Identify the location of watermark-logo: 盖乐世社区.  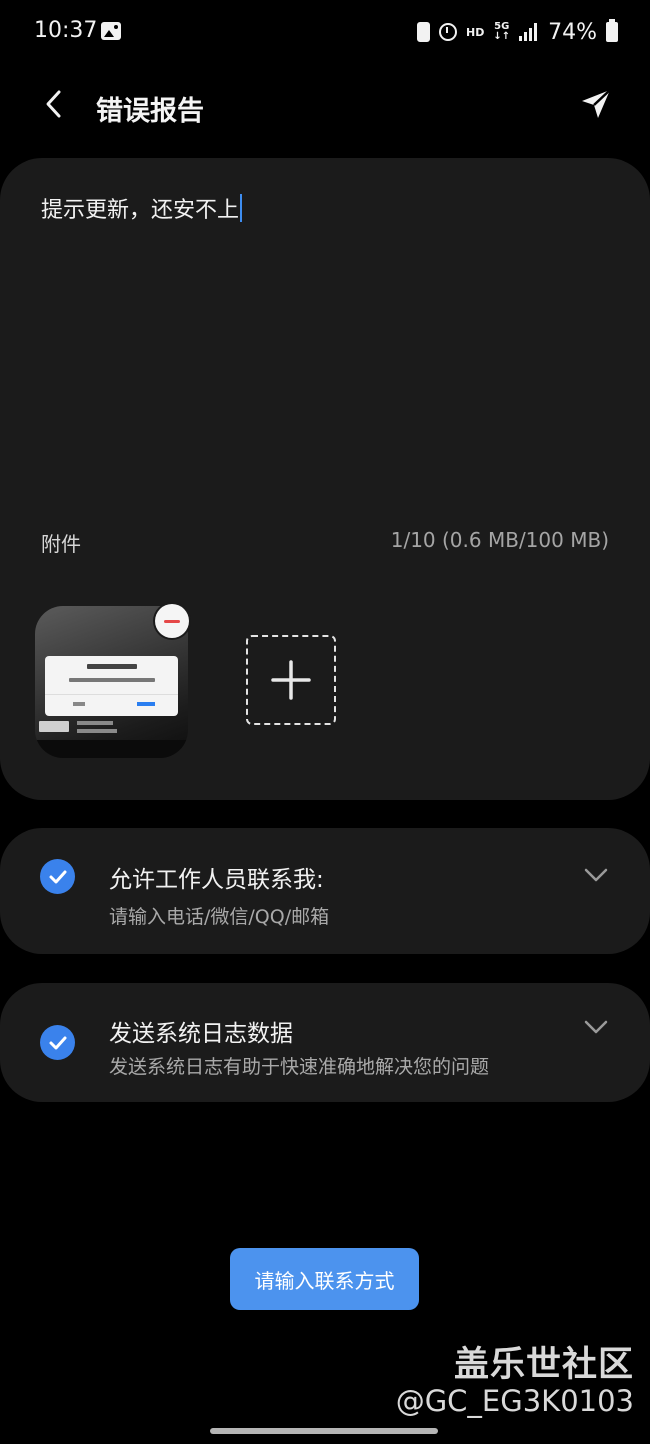
(543, 1365).